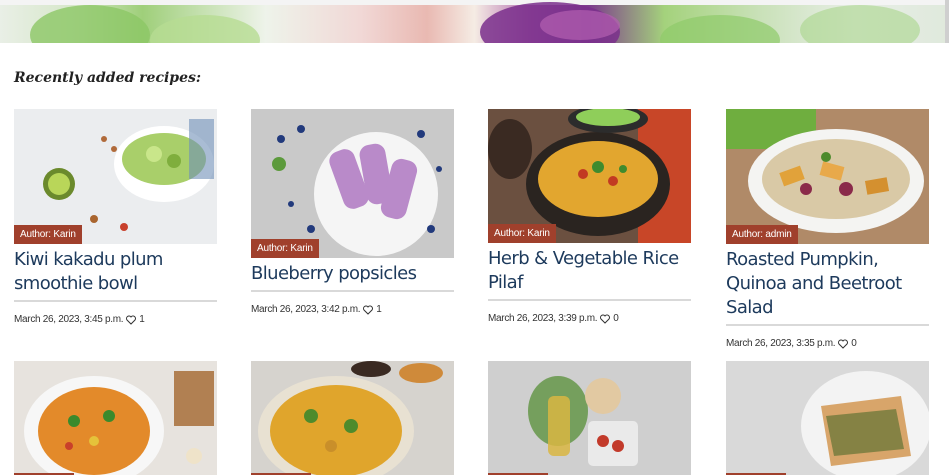 The height and width of the screenshot is (475, 949). I want to click on recipe-meta: March 26, 2023, 3:39 p.m. 0, so click(589, 318).